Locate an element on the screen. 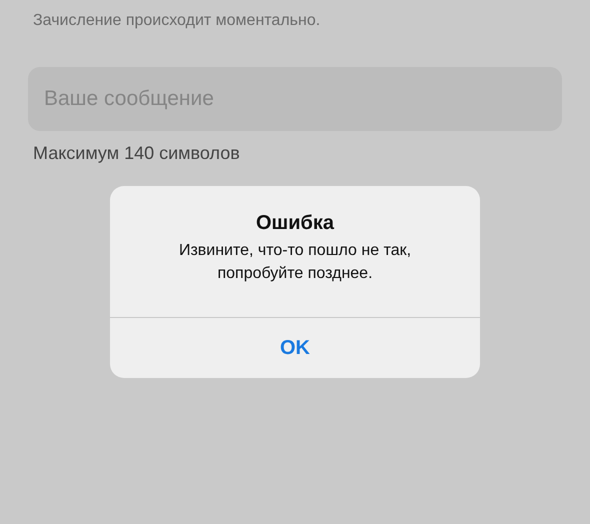  ok-button: OK is located at coordinates (295, 348).